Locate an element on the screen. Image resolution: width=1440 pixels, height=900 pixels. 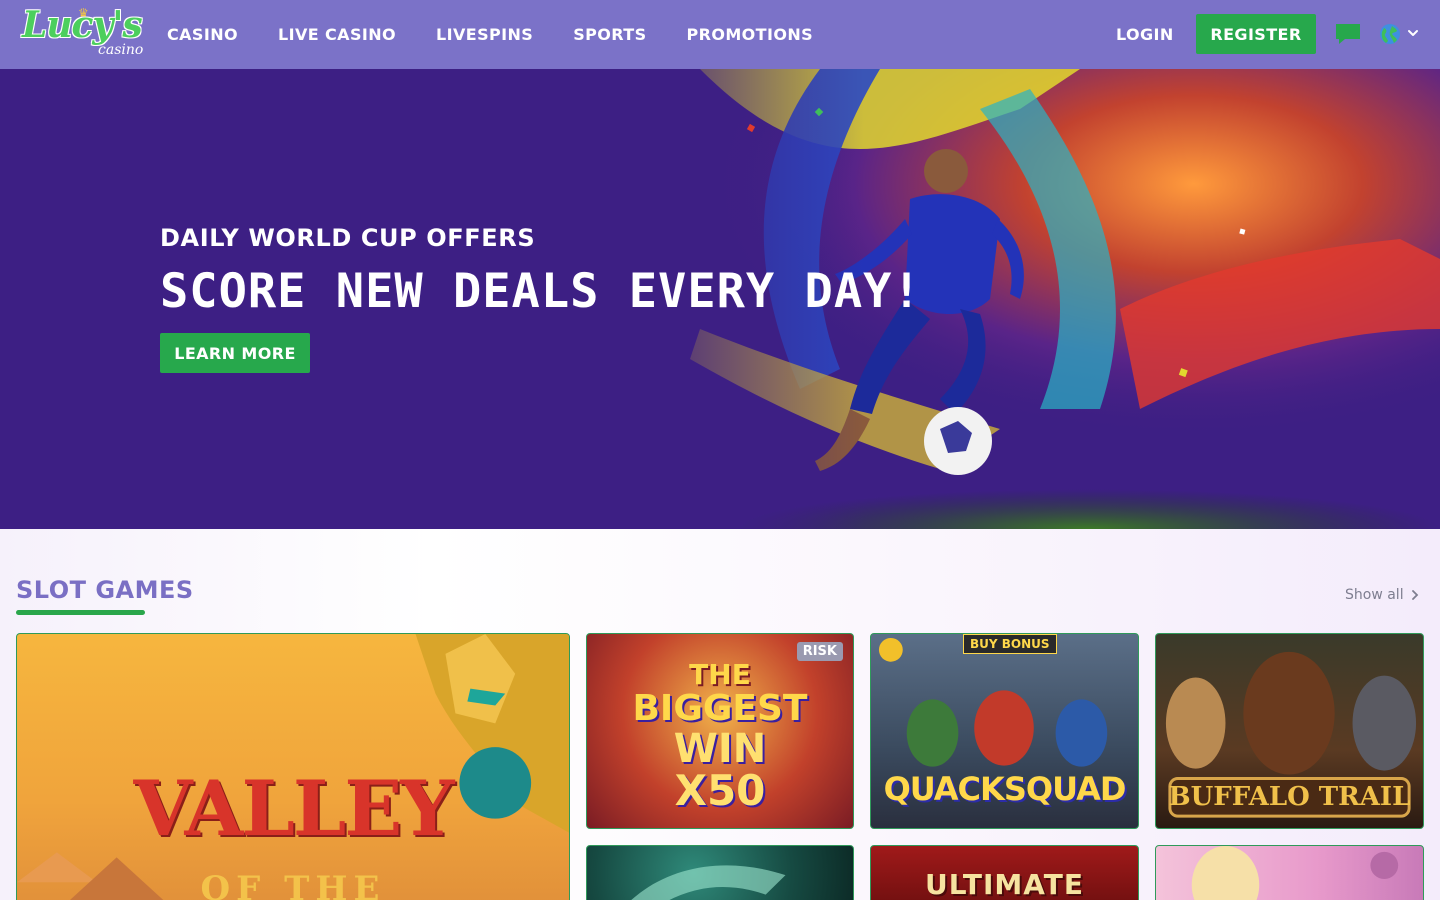
chat-icon is located at coordinates (1348, 34).